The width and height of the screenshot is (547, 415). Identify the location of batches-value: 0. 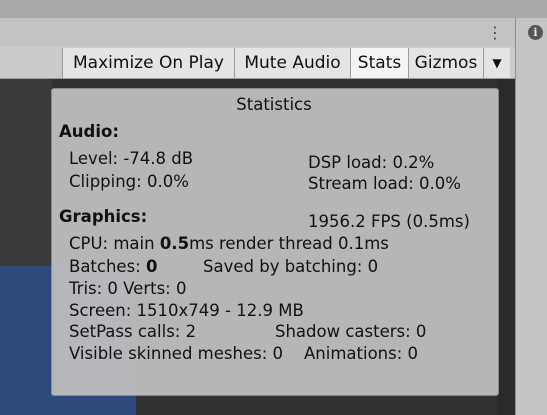
(151, 266).